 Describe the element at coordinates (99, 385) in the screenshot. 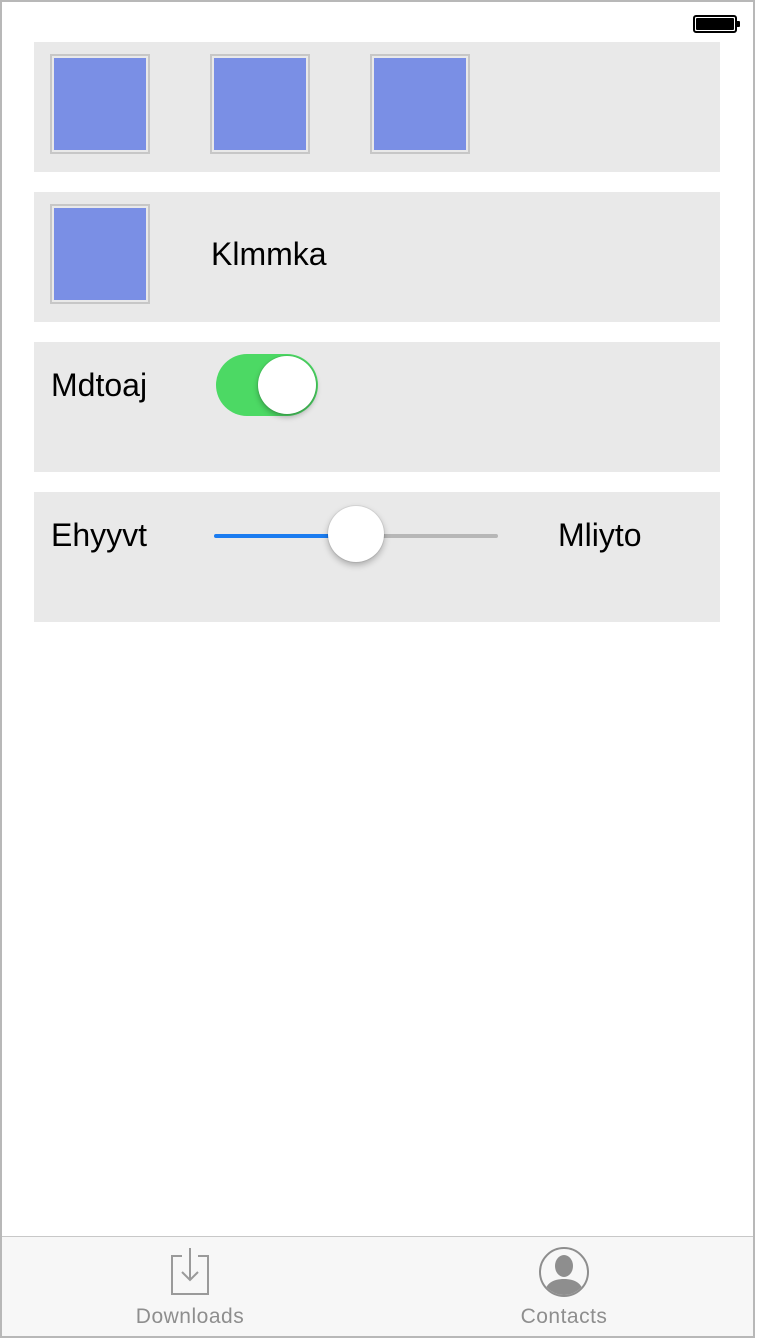

I see `switch-label: Mdtoaj` at that location.